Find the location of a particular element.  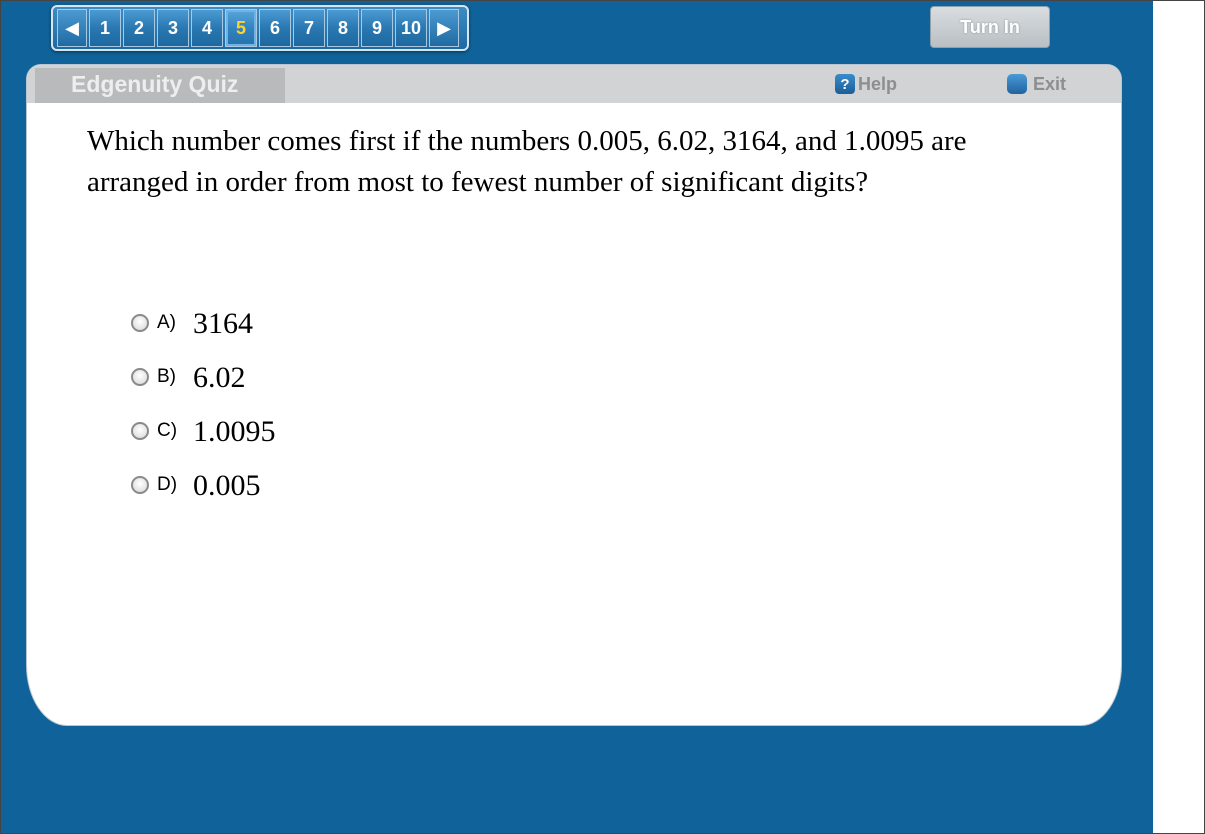

question-2-button: 2 is located at coordinates (139, 28).